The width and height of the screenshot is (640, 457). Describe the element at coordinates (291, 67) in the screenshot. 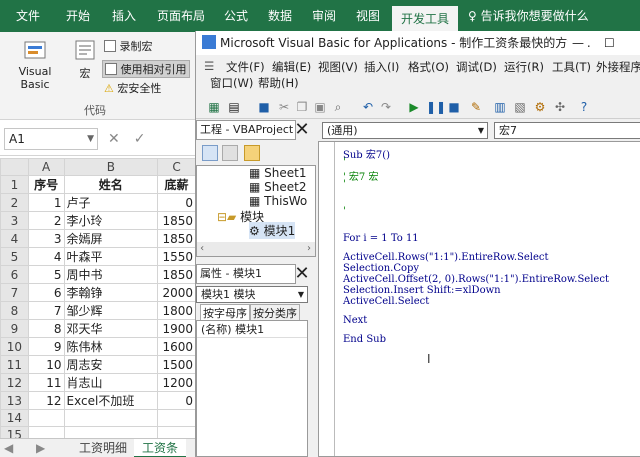

I see `menu-edit: 编辑(E)` at that location.